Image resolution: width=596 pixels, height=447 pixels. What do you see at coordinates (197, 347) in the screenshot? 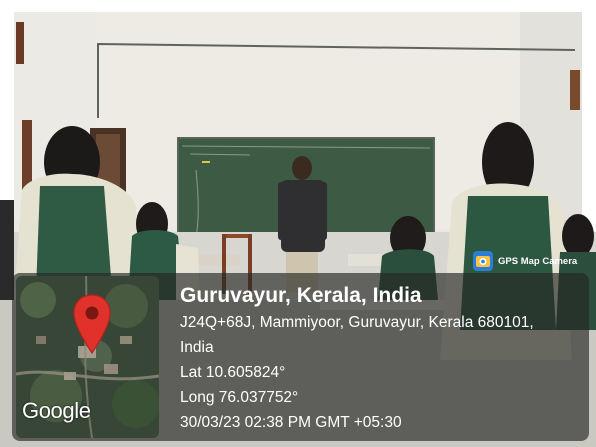
I see `address-line-2: India` at bounding box center [197, 347].